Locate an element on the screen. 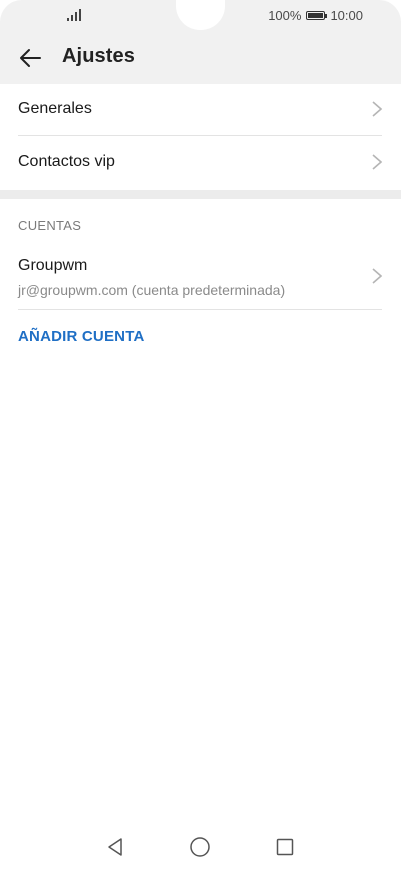 The height and width of the screenshot is (870, 401). status-bar: 100% 10:00 is located at coordinates (200, 16).